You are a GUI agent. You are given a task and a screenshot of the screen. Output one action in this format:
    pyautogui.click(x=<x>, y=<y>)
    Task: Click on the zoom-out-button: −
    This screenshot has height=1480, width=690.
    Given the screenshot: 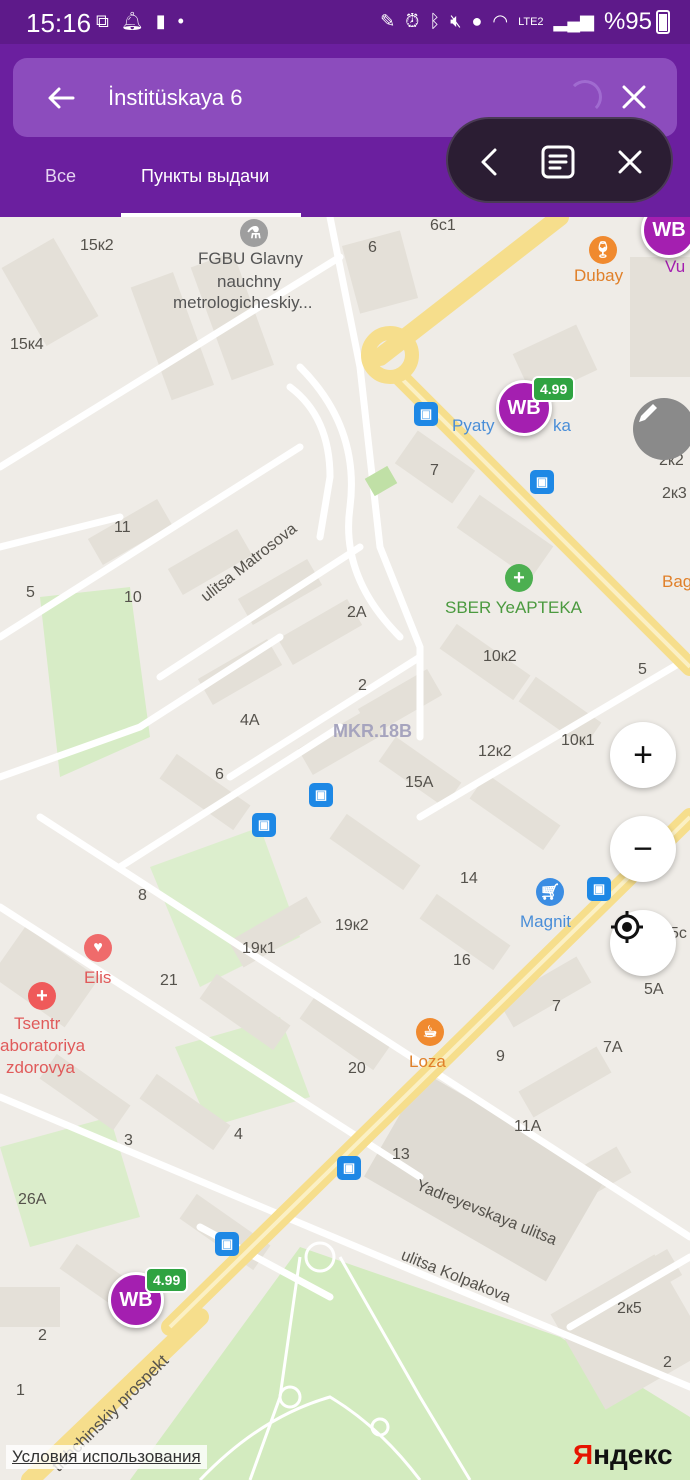 What is the action you would take?
    pyautogui.click(x=643, y=849)
    